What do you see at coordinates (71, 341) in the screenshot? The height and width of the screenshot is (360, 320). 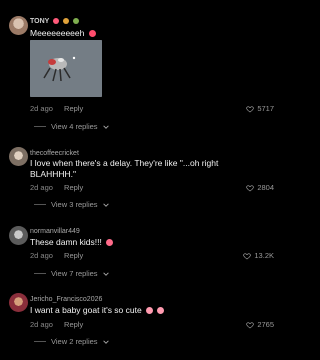 I see `view-replies-button: View 2 replies` at bounding box center [71, 341].